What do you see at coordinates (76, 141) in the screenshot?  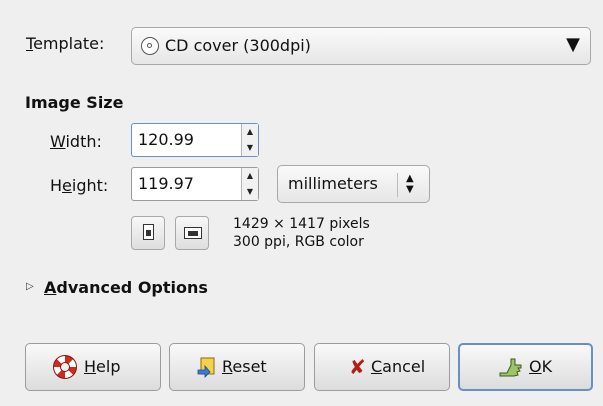 I see `width-label: Width:` at bounding box center [76, 141].